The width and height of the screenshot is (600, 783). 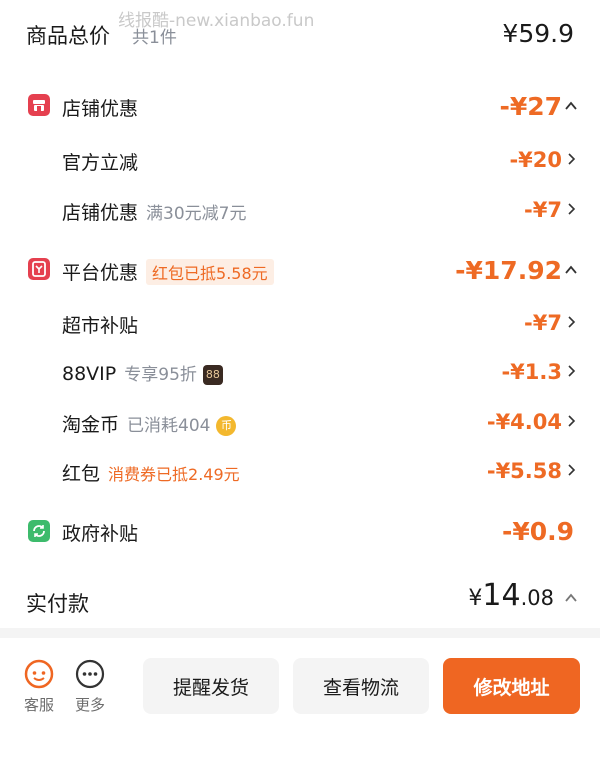 What do you see at coordinates (508, 270) in the screenshot?
I see `platform-discount-amount: -¥17.92` at bounding box center [508, 270].